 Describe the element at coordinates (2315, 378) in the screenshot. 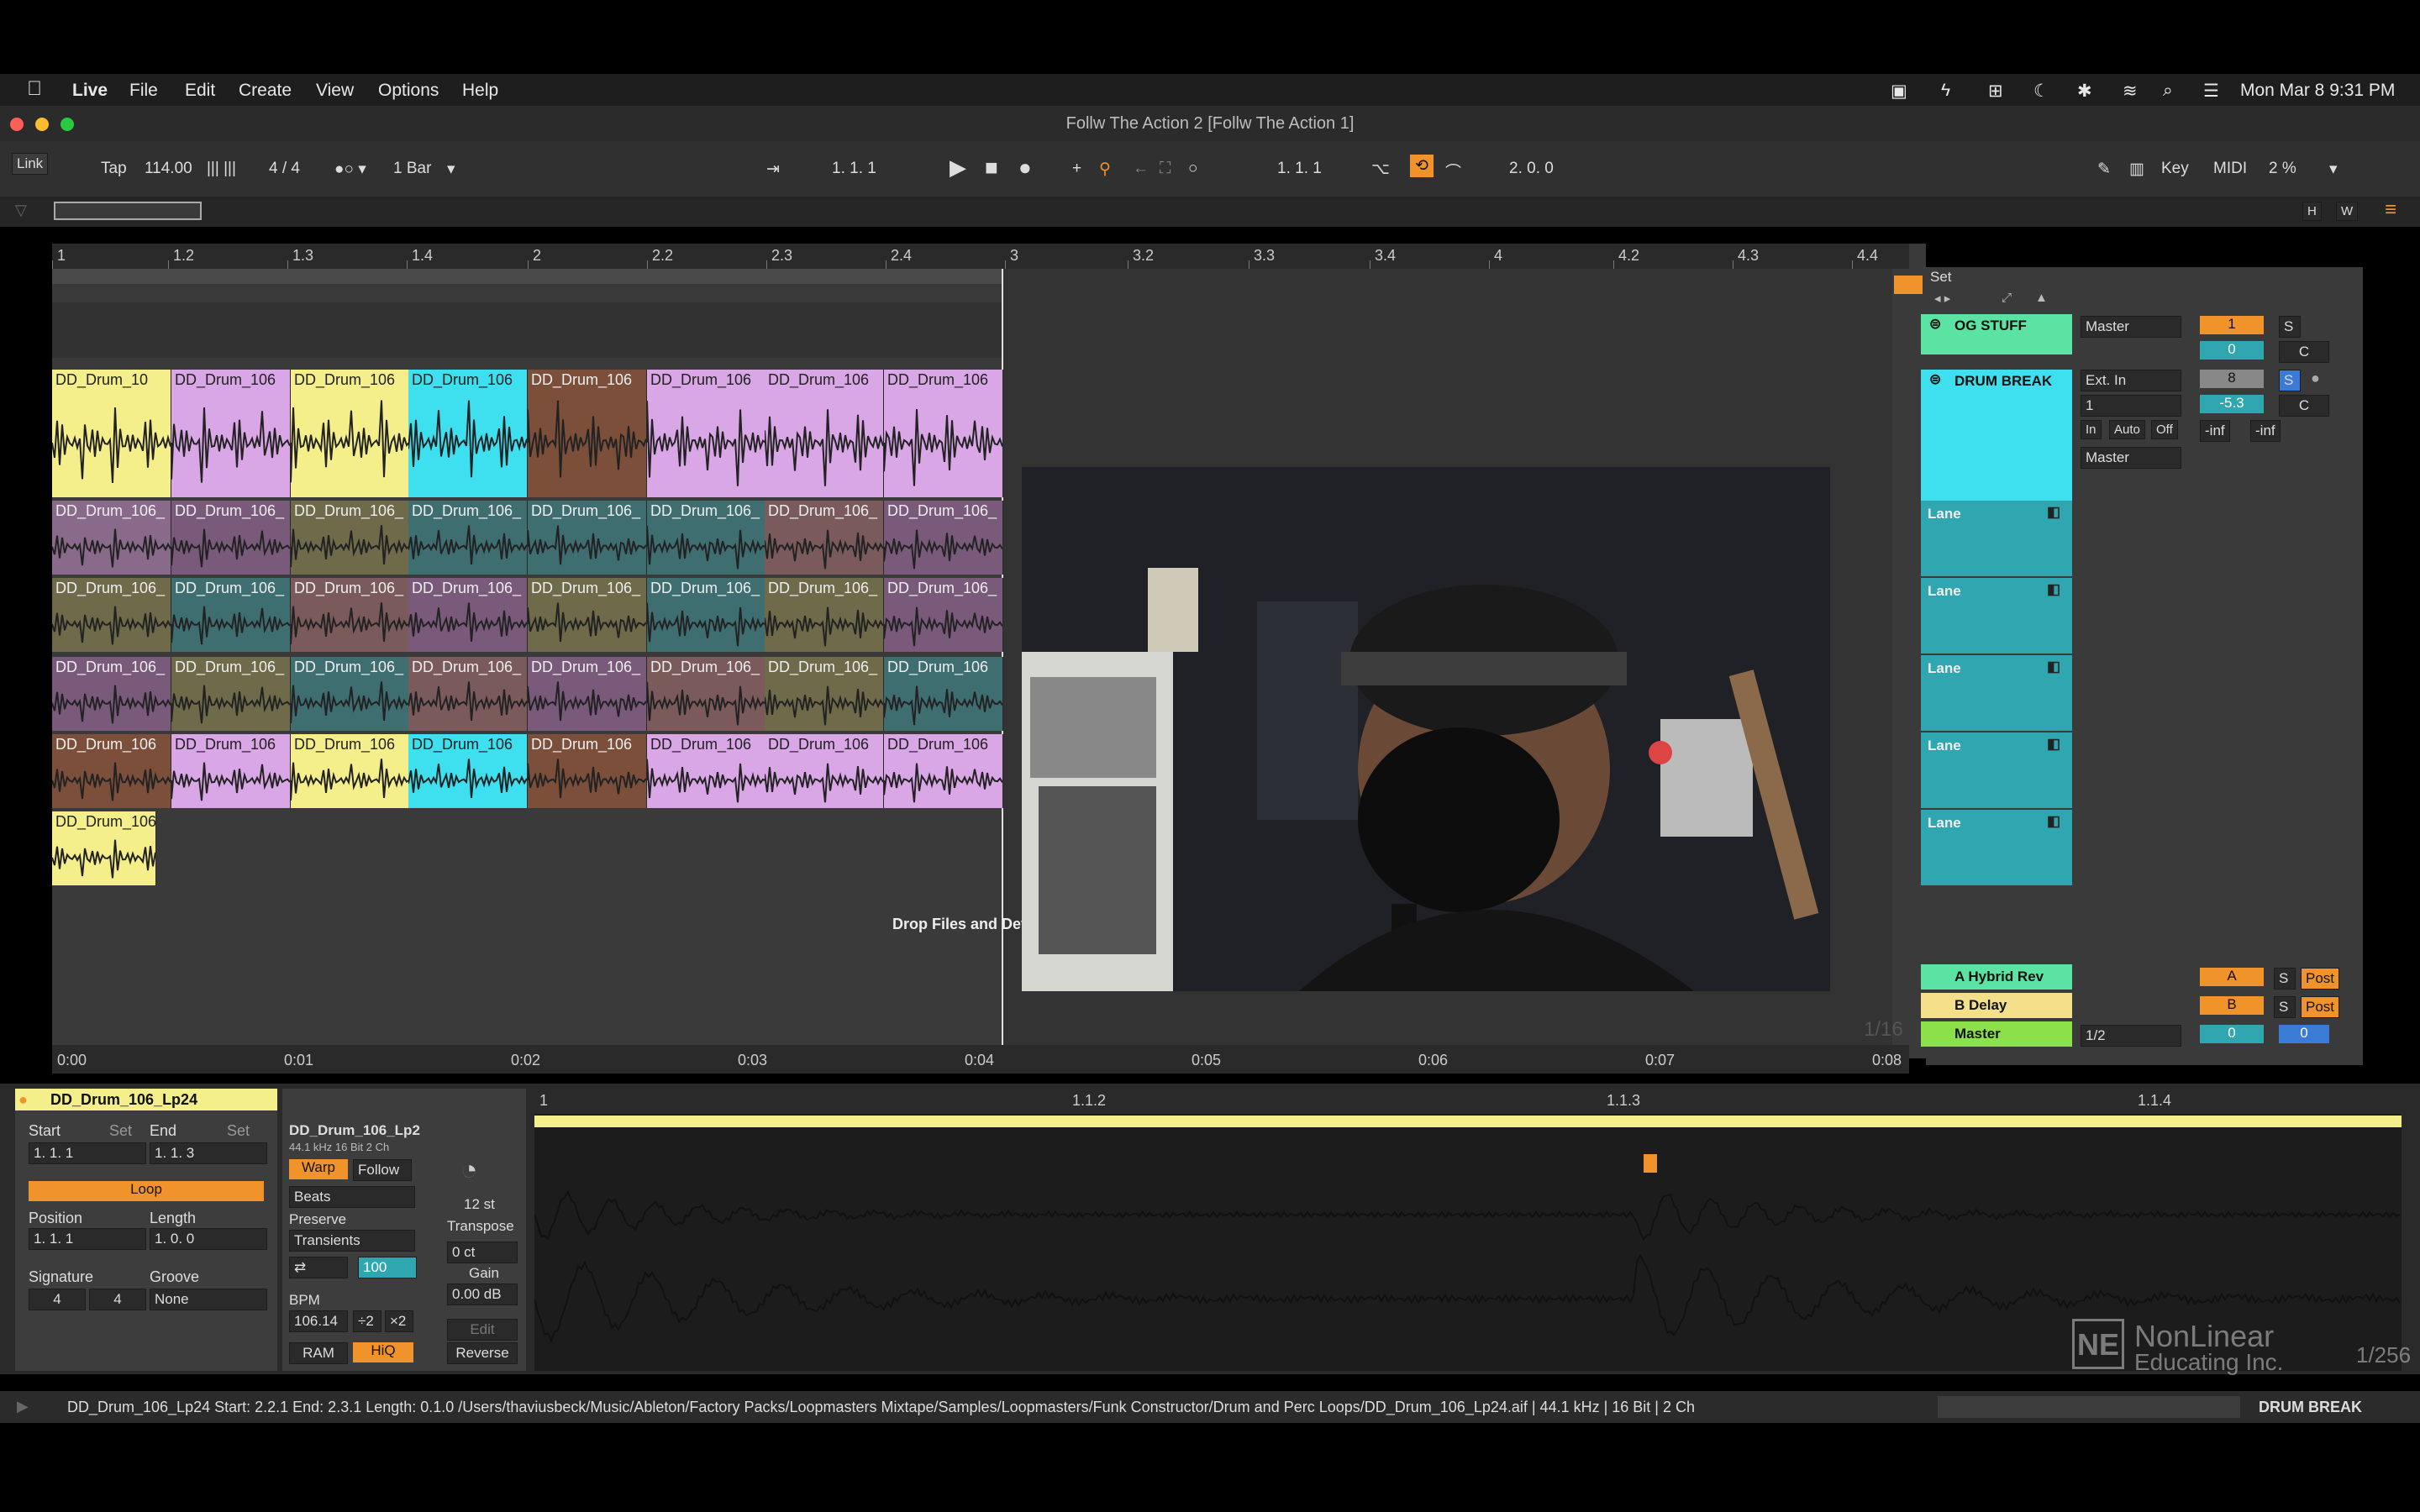

I see `arm-icon: ●` at that location.